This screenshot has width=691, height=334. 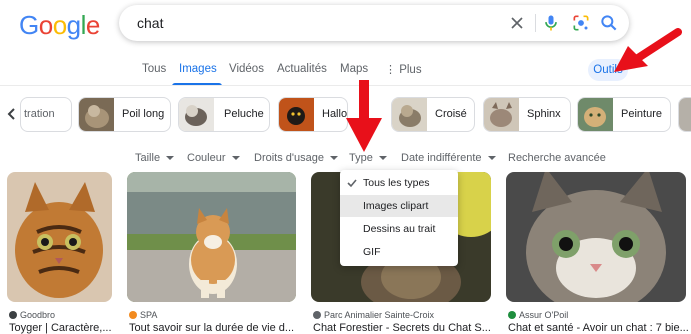 I want to click on result-source: Parc Animalier Sainte-Croix, so click(x=373, y=315).